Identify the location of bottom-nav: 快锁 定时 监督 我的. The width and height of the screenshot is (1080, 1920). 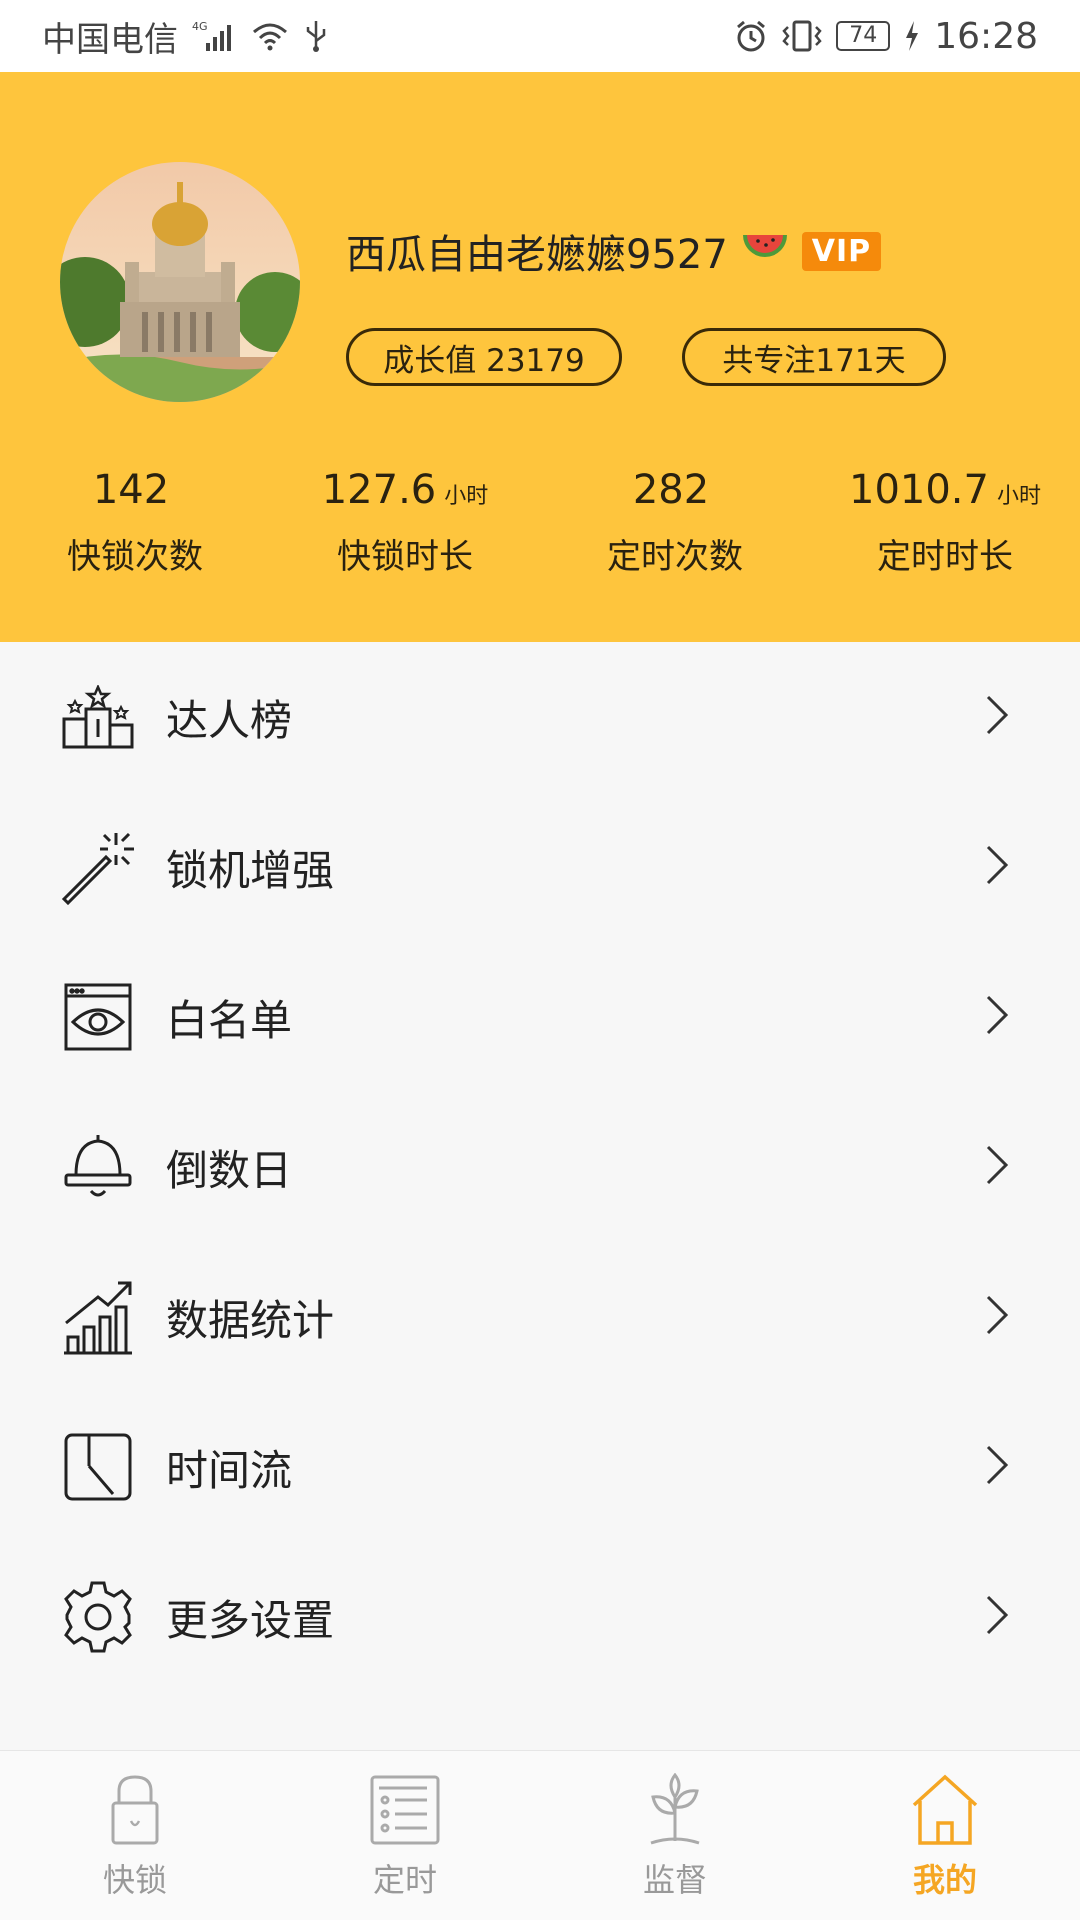
(540, 1835).